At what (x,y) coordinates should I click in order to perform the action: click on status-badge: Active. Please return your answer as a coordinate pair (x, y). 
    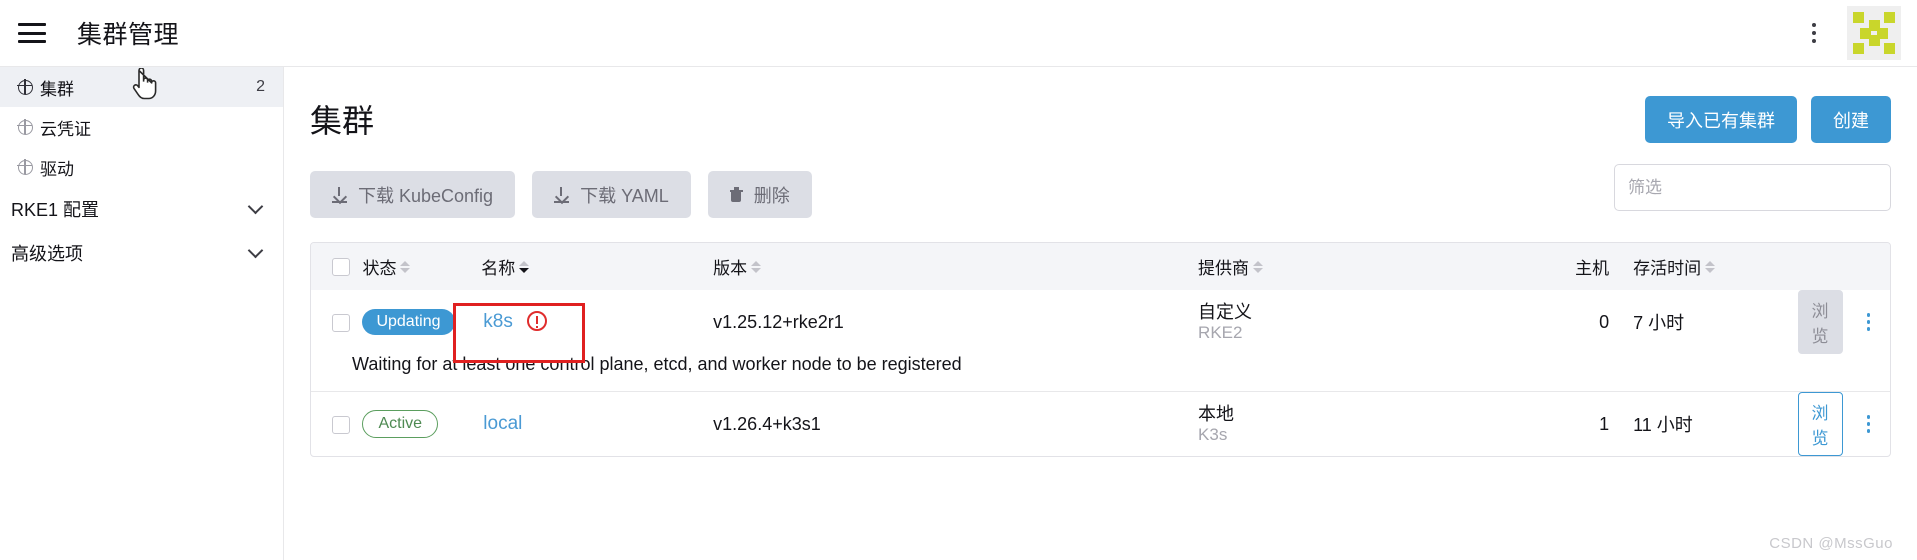
    Looking at the image, I should click on (400, 424).